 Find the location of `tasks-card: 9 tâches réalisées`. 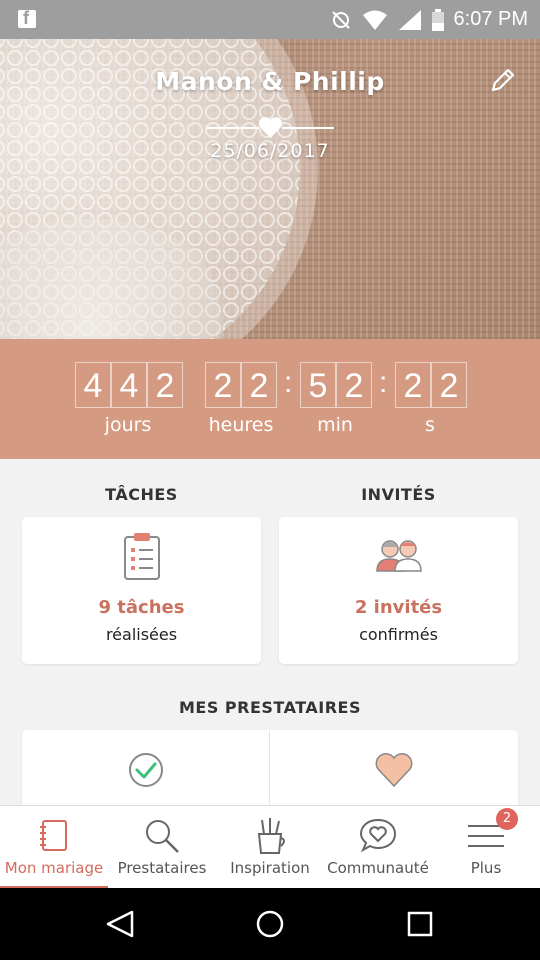

tasks-card: 9 tâches réalisées is located at coordinates (141, 590).